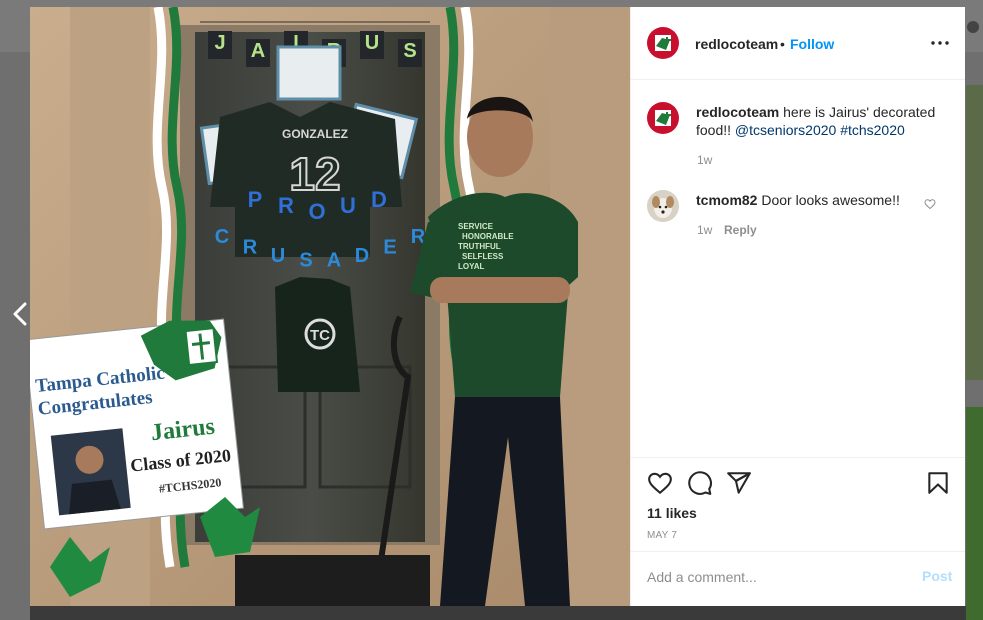 Image resolution: width=983 pixels, height=620 pixels. What do you see at coordinates (930, 204) in the screenshot?
I see `comment-heart-icon` at bounding box center [930, 204].